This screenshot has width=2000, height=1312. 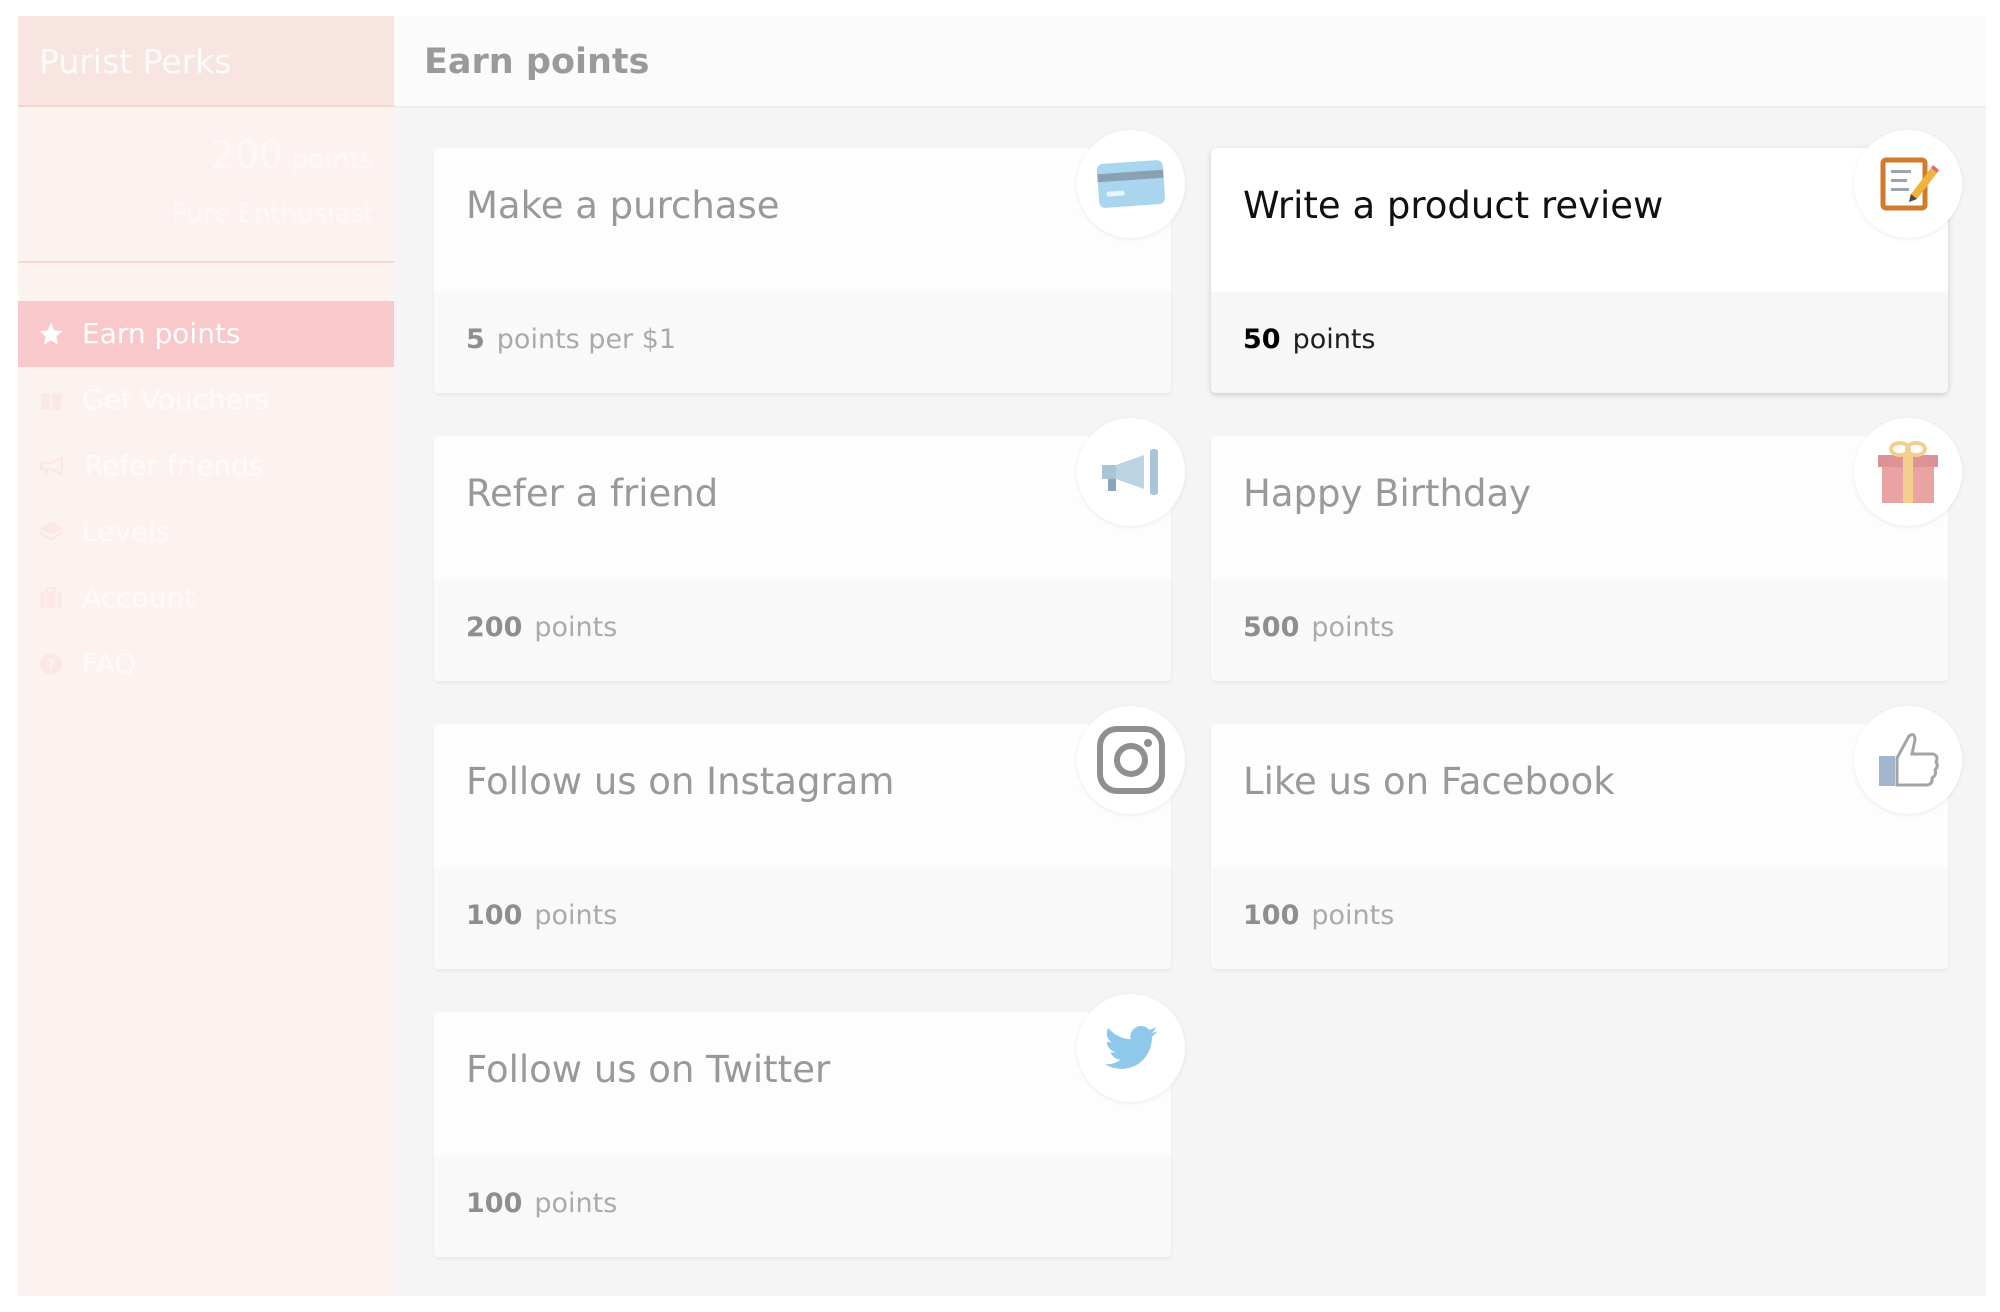 I want to click on gift-box-icon, so click(x=1908, y=472).